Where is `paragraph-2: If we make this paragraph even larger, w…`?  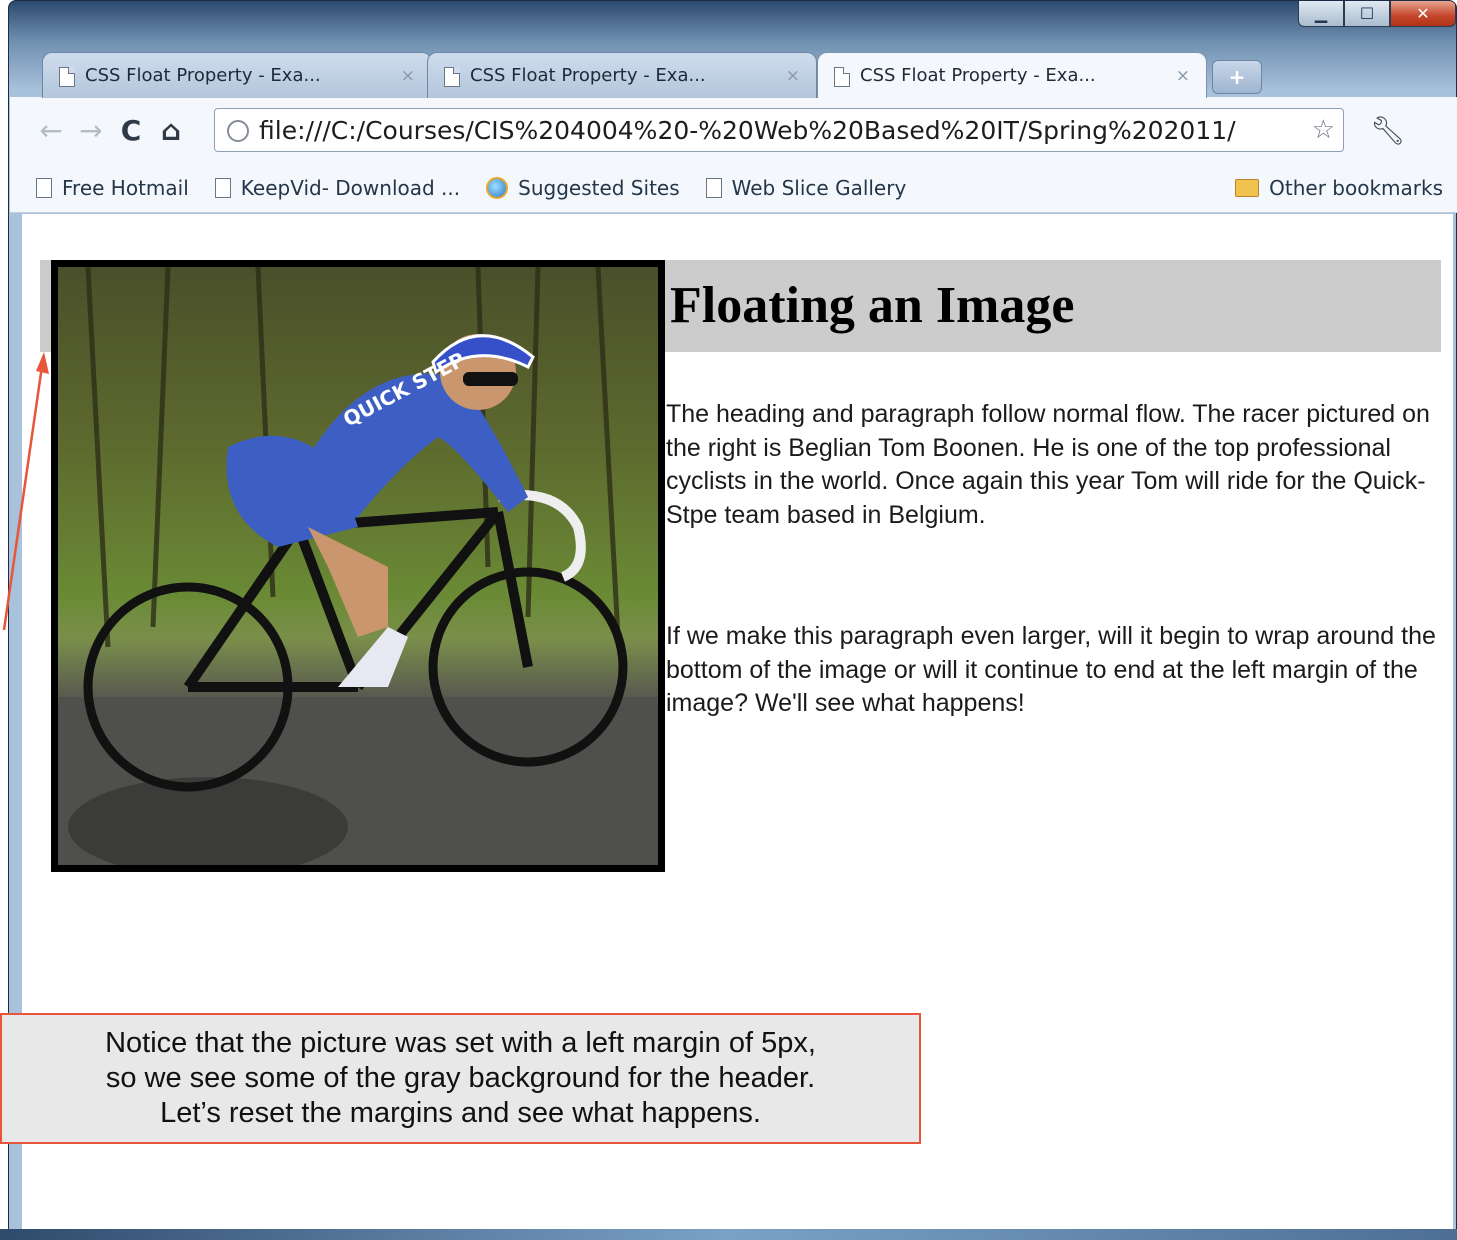 paragraph-2: If we make this paragraph even larger, w… is located at coordinates (1051, 669).